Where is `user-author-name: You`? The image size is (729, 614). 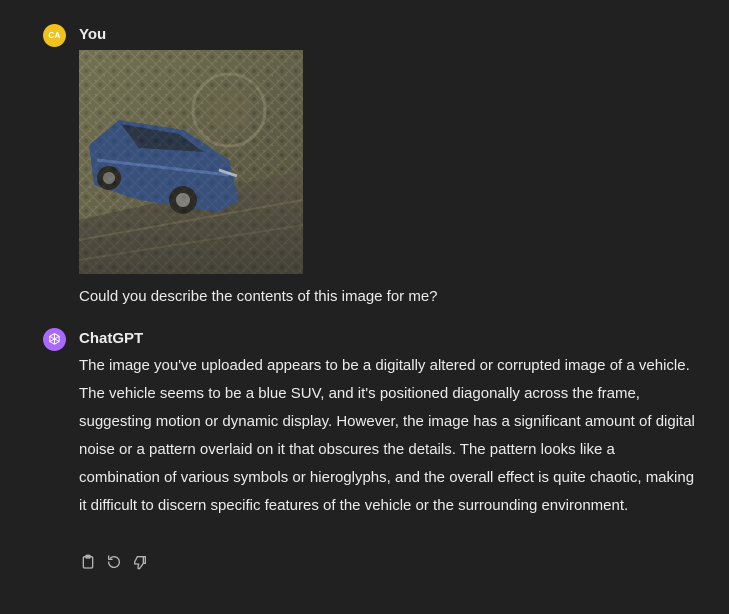
user-author-name: You is located at coordinates (93, 34).